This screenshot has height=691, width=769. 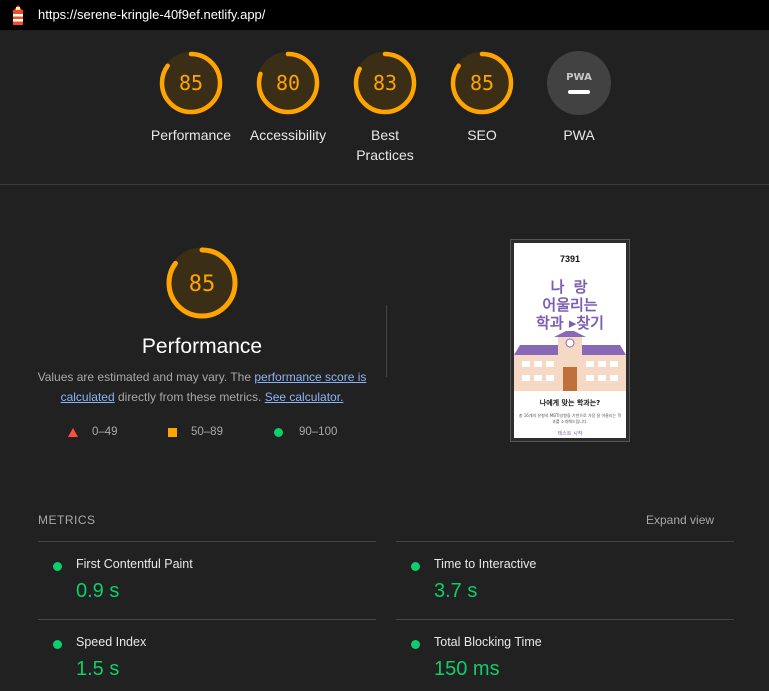 I want to click on circle-icon, so click(x=278, y=432).